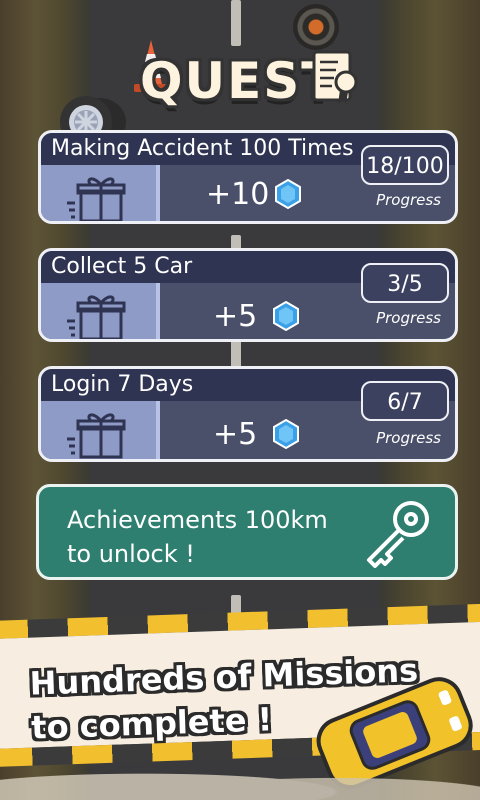 Image resolution: width=480 pixels, height=800 pixels. Describe the element at coordinates (405, 165) in the screenshot. I see `progress-counter: 18/100` at that location.